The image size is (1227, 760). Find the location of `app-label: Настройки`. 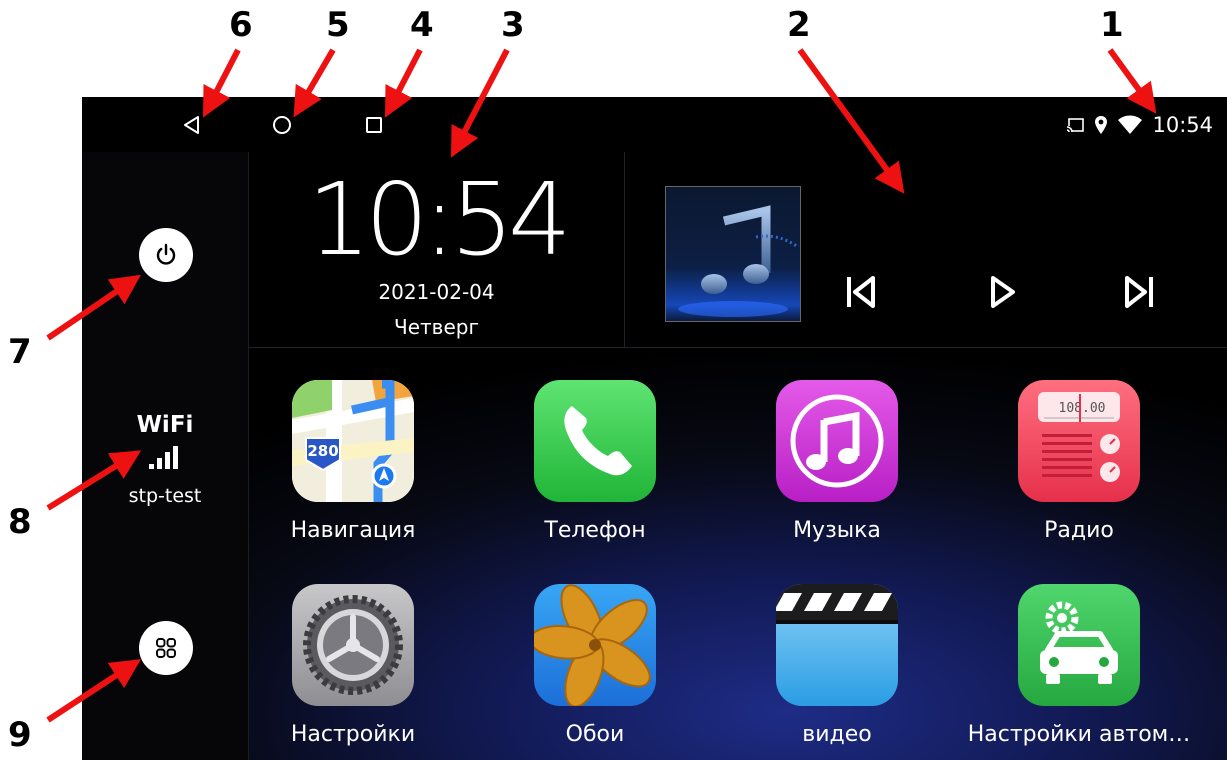

app-label: Настройки is located at coordinates (353, 734).